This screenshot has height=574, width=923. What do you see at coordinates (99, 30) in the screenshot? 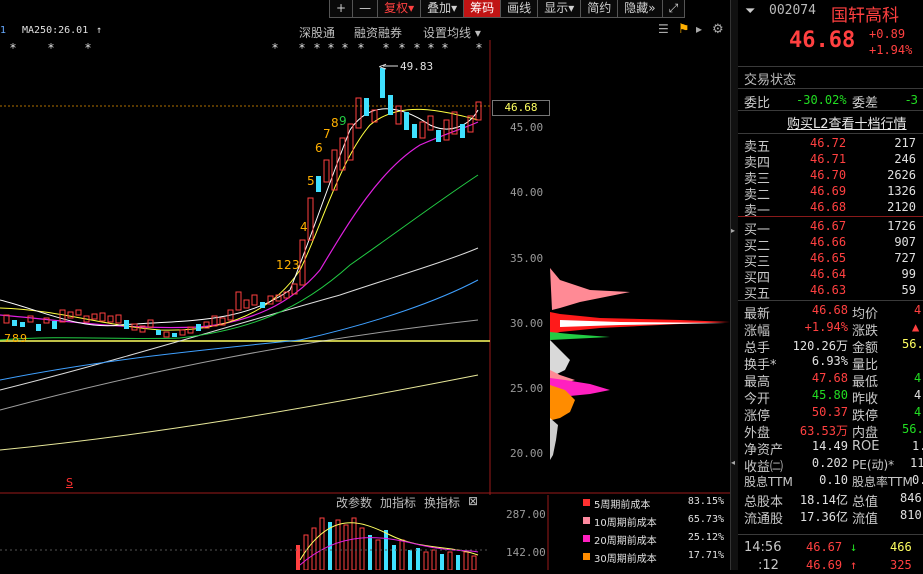
I see `up-arrow-icon: ↑` at bounding box center [99, 30].